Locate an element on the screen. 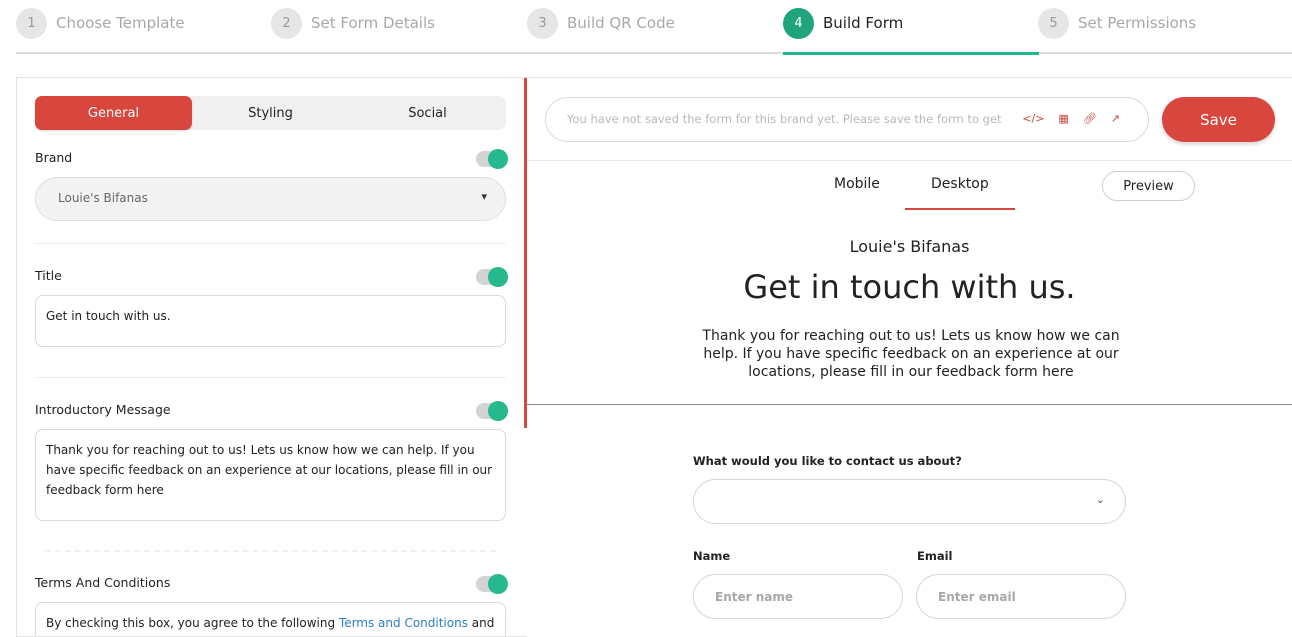 This screenshot has height=637, width=1292. terms-link: Terms and Conditions is located at coordinates (403, 623).